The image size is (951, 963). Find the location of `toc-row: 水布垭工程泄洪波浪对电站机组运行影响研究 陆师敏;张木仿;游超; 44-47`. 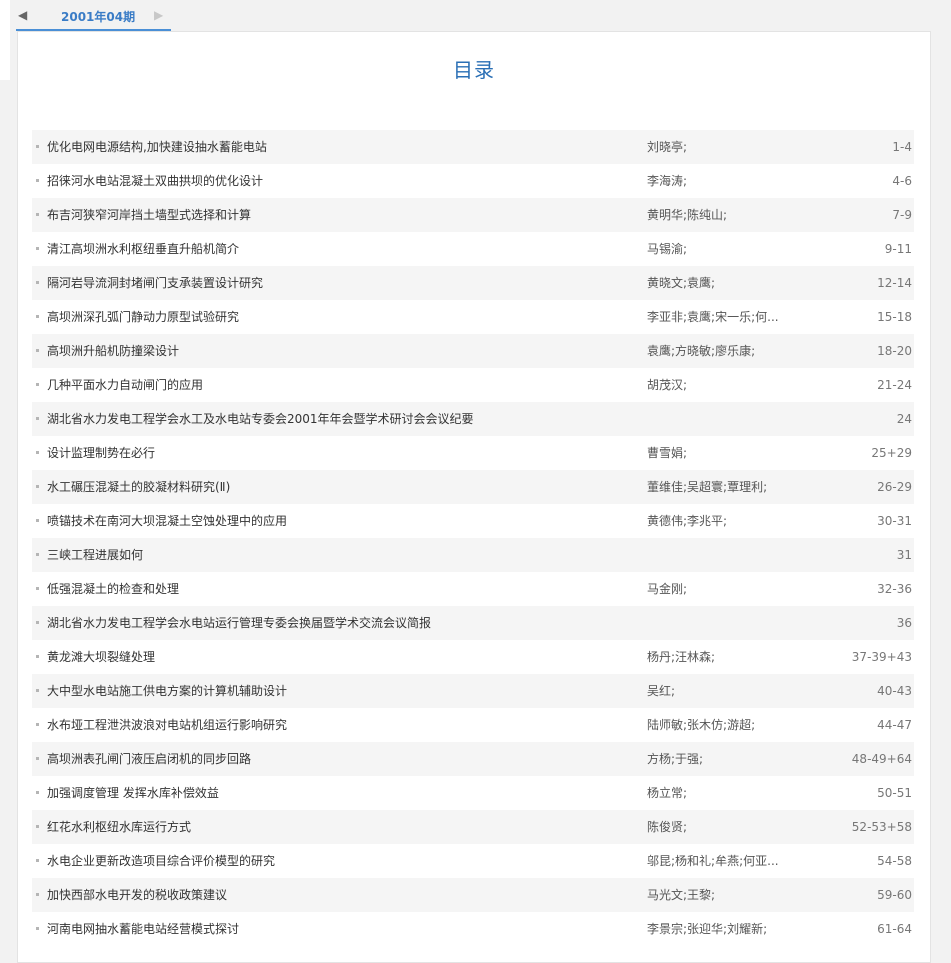

toc-row: 水布垭工程泄洪波浪对电站机组运行影响研究 陆师敏;张木仿;游超; 44-47 is located at coordinates (473, 725).